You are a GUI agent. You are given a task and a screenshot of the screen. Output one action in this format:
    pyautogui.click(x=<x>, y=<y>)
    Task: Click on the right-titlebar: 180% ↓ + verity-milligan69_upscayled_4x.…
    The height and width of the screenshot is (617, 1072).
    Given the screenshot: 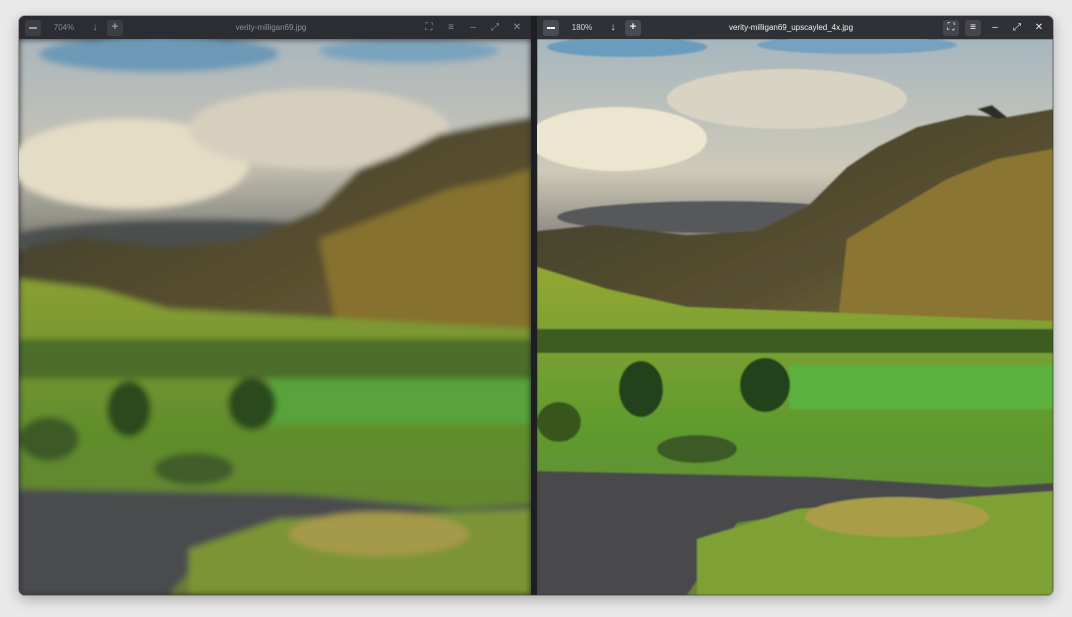 What is the action you would take?
    pyautogui.click(x=795, y=27)
    